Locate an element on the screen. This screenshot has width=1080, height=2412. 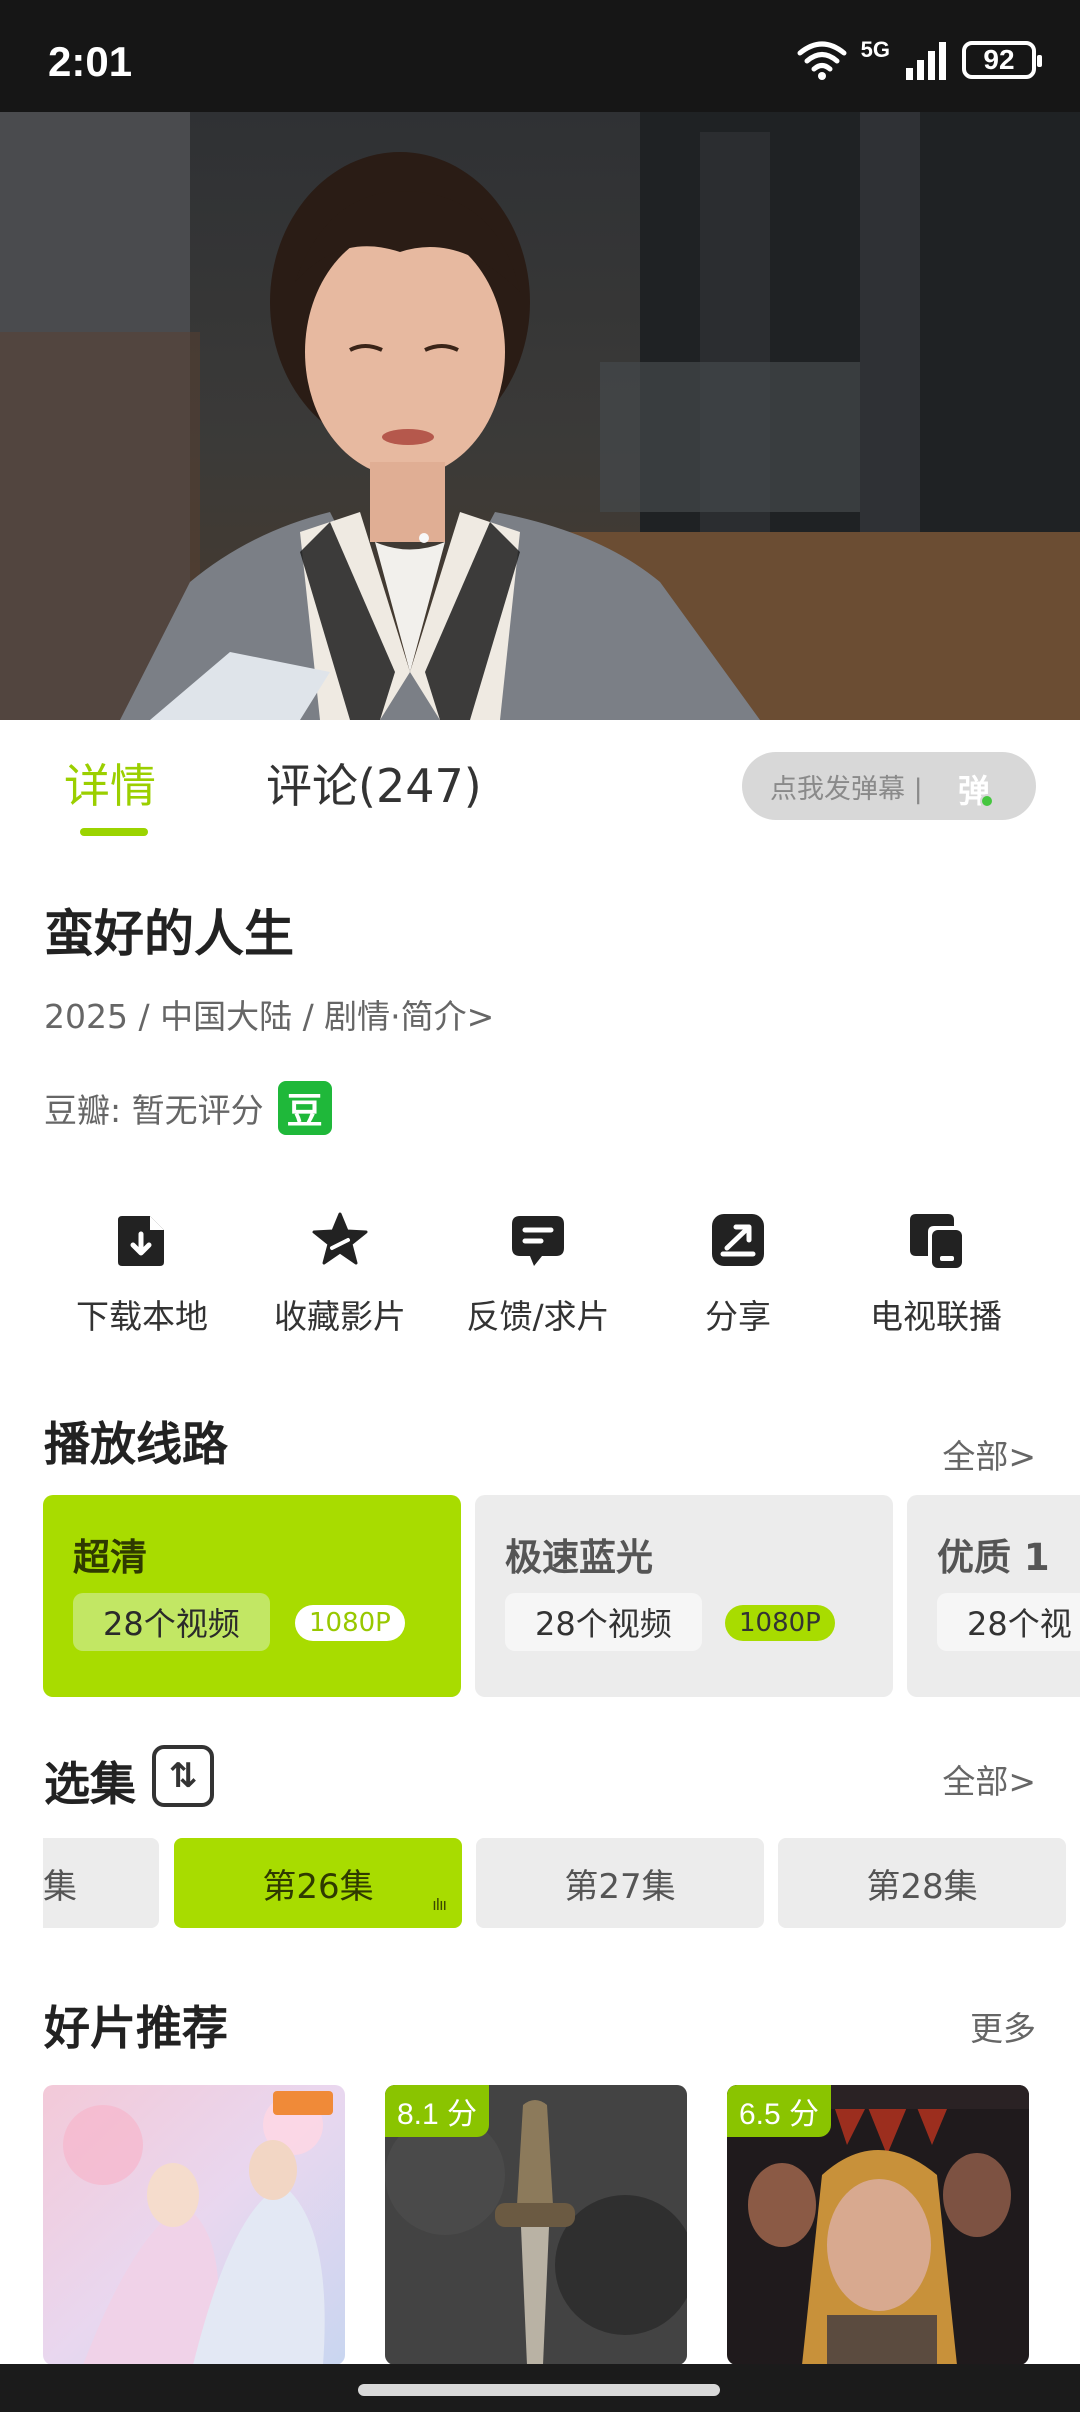
line-card-youzhi-1: 优质 1 28个视 is located at coordinates (993, 1596).